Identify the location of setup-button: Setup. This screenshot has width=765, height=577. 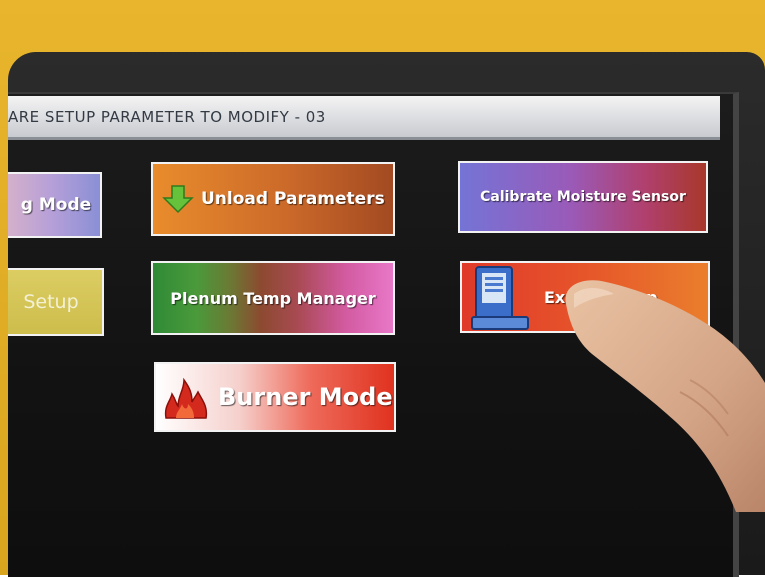
(56, 302).